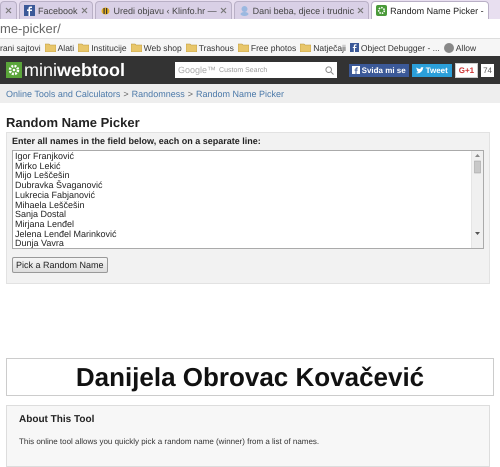 This screenshot has height=467, width=500. What do you see at coordinates (20, 47) in the screenshot?
I see `bookmark-item: rani sajtovi` at bounding box center [20, 47].